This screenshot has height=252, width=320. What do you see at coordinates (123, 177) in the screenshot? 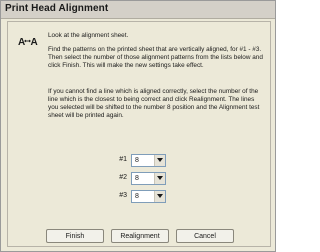
I see `selector-label-2: #2` at bounding box center [123, 177].